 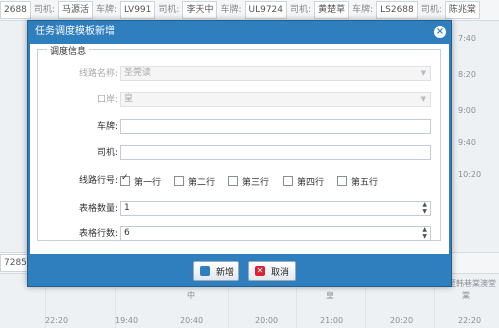 What do you see at coordinates (466, 295) in the screenshot?
I see `cell-text: 棠` at bounding box center [466, 295].